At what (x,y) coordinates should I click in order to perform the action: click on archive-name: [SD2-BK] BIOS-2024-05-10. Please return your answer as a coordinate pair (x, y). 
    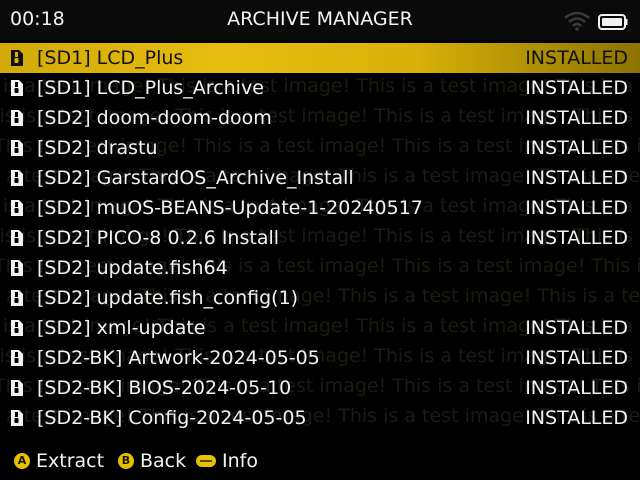
    Looking at the image, I should click on (164, 388).